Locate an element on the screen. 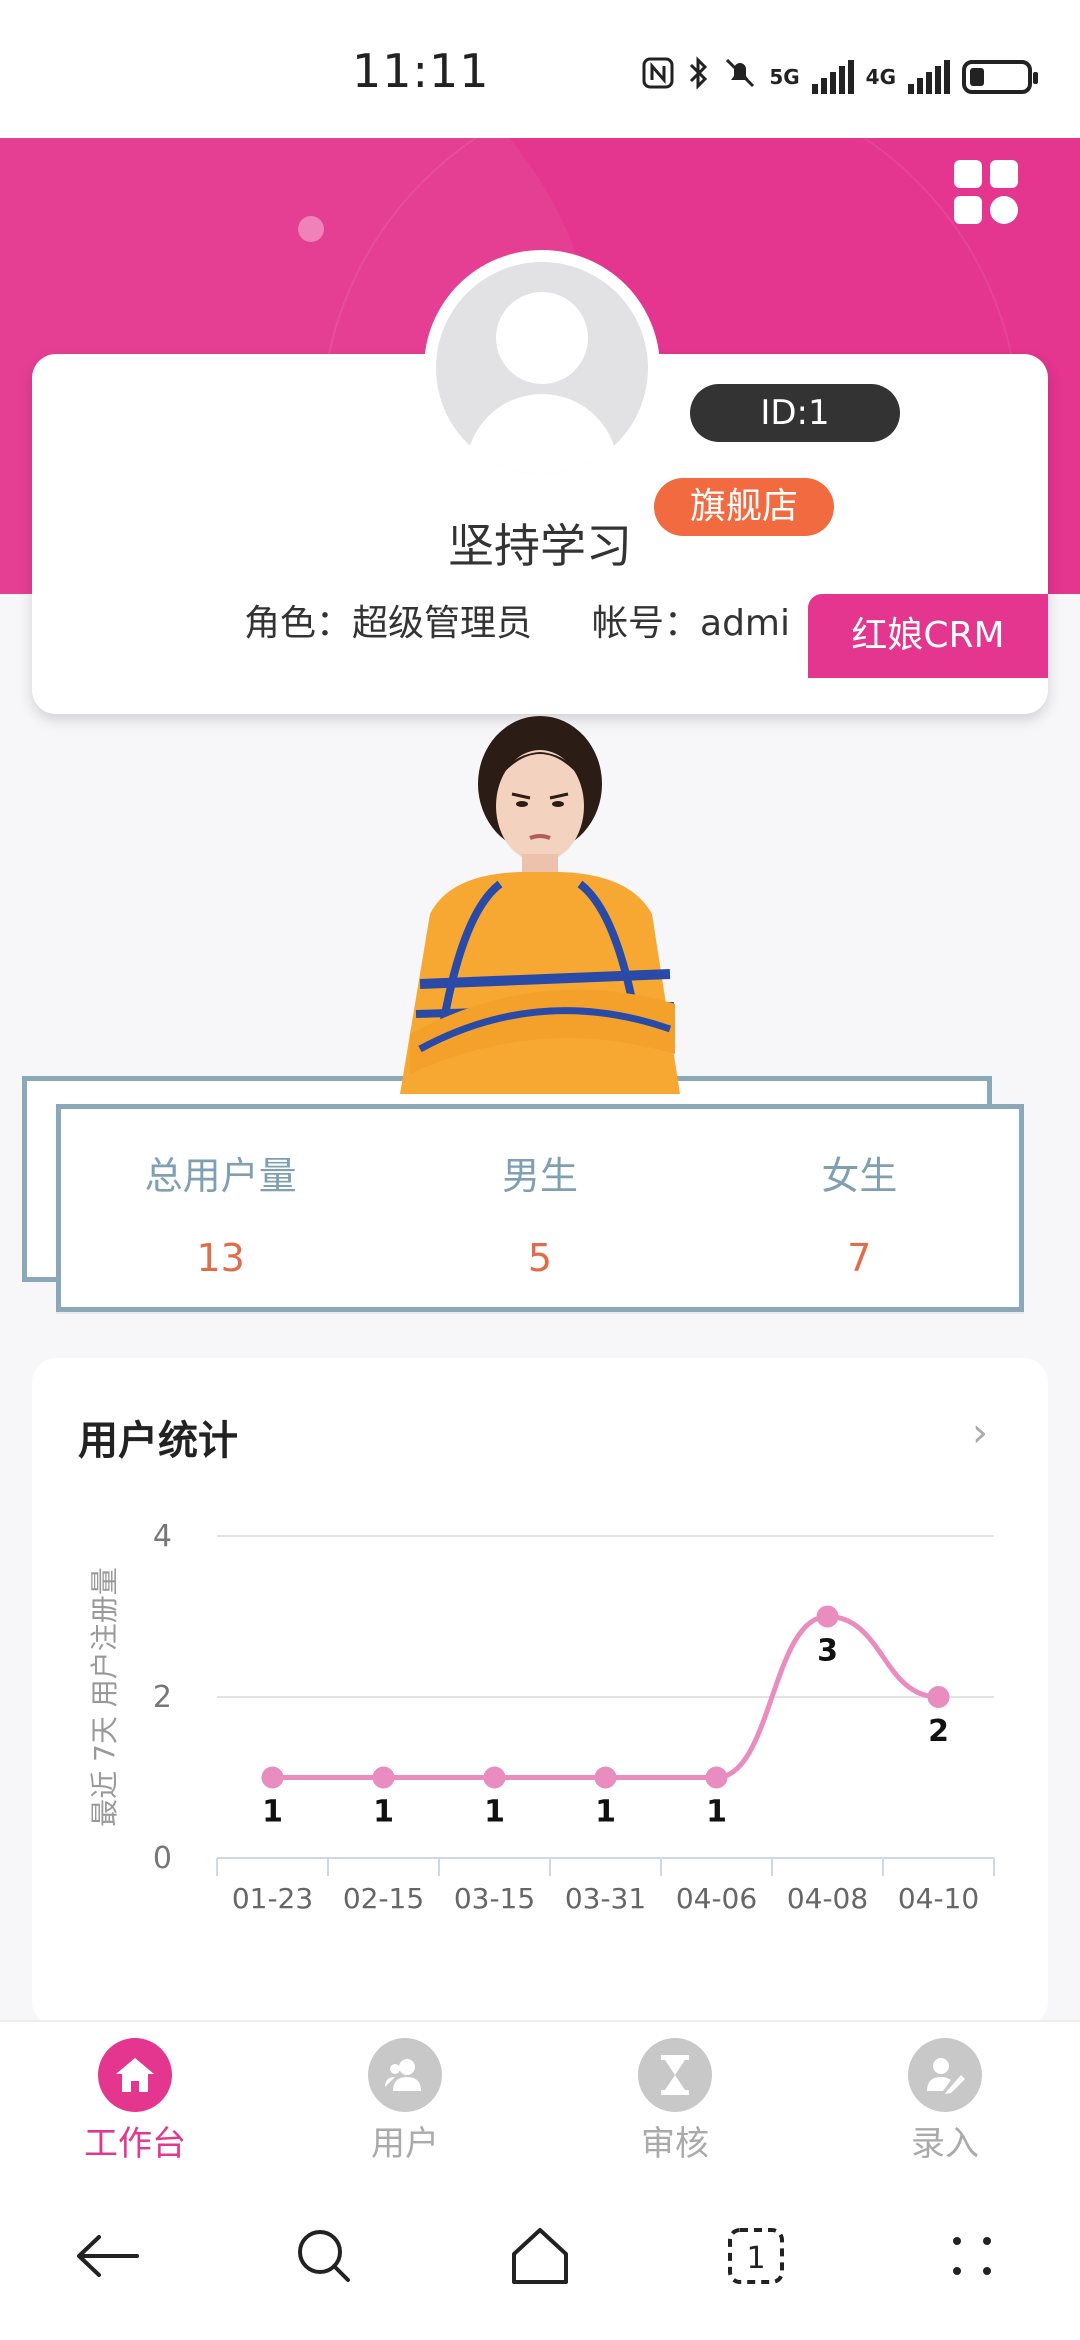 Image resolution: width=1080 pixels, height=2340 pixels. bottom-tab-bar: 工作台 用户 审核 录入 is located at coordinates (540, 2096).